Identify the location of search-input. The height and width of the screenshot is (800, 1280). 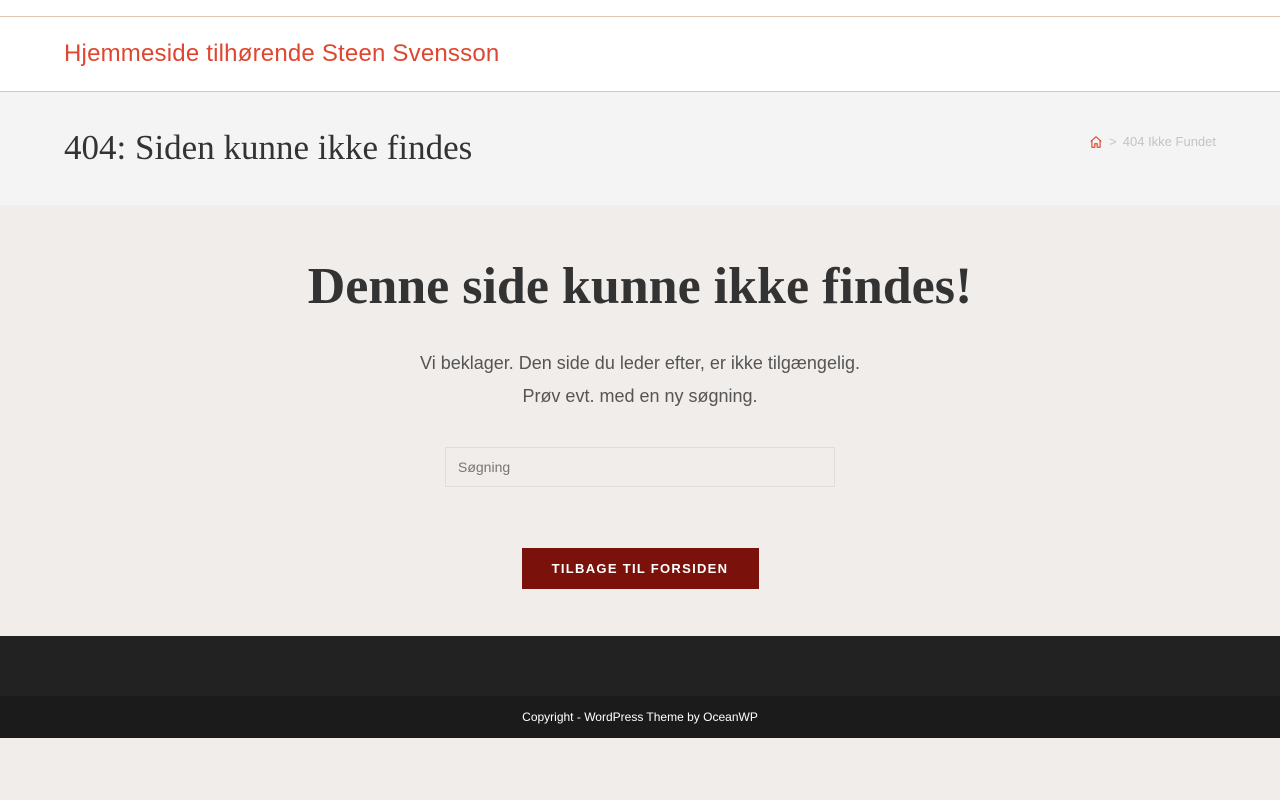
(640, 467).